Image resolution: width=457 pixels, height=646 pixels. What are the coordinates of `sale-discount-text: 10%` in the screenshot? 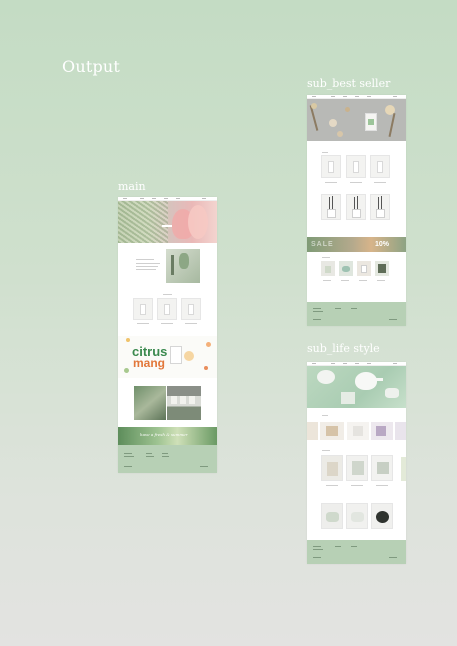 It's located at (382, 244).